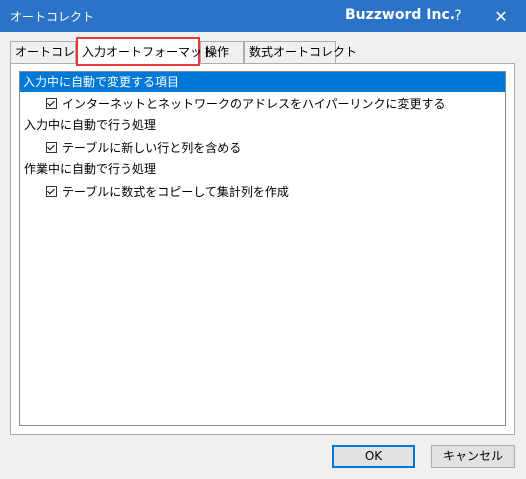 Image resolution: width=526 pixels, height=479 pixels. I want to click on option-include-rows-columns: テーブルに新しい行と列を含める, so click(262, 147).